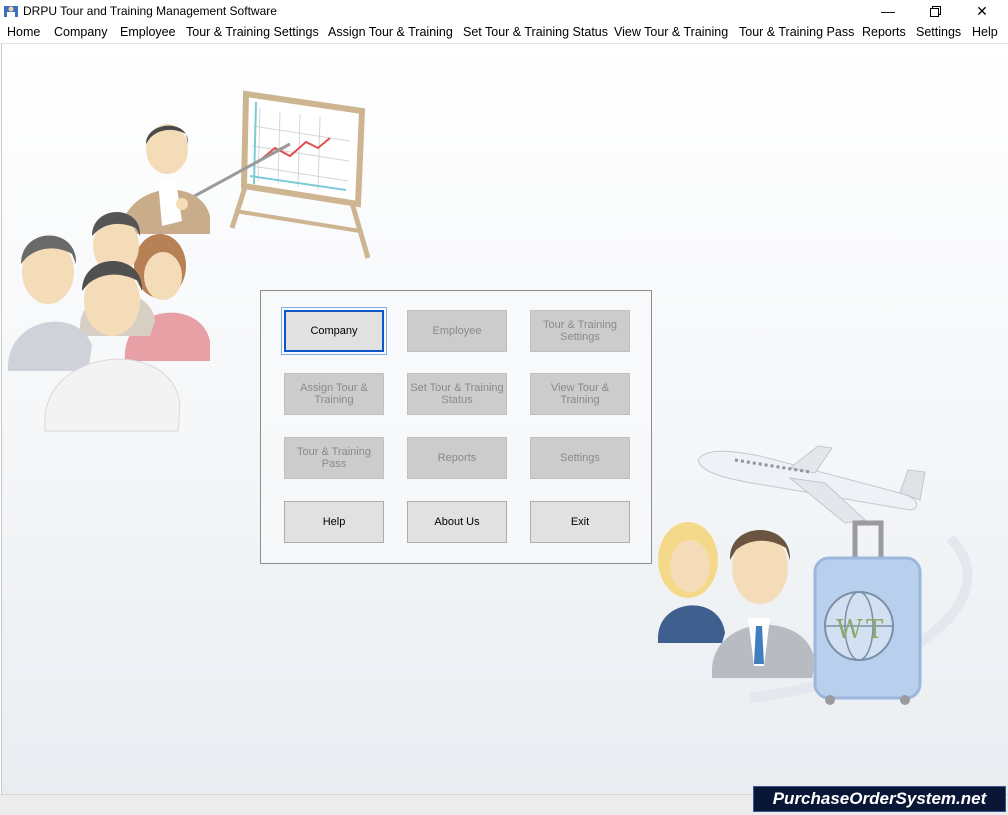 The height and width of the screenshot is (815, 1008). What do you see at coordinates (875, 630) in the screenshot?
I see `luggage-letter-t: T` at bounding box center [875, 630].